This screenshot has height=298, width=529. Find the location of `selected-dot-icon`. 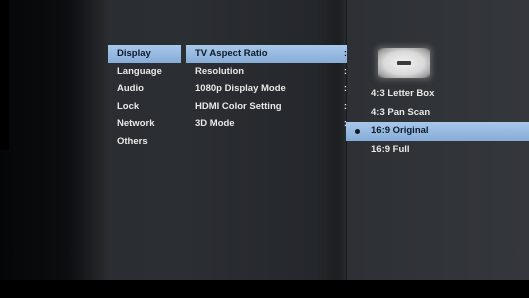

selected-dot-icon is located at coordinates (357, 131).